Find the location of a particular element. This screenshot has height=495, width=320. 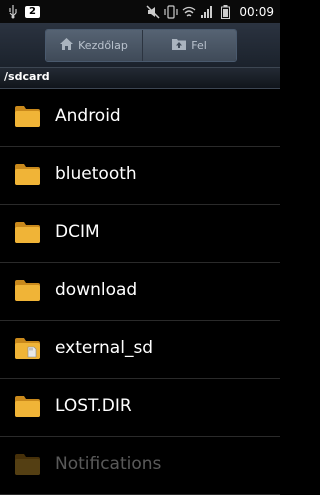

list-item: bluetooth is located at coordinates (140, 176).